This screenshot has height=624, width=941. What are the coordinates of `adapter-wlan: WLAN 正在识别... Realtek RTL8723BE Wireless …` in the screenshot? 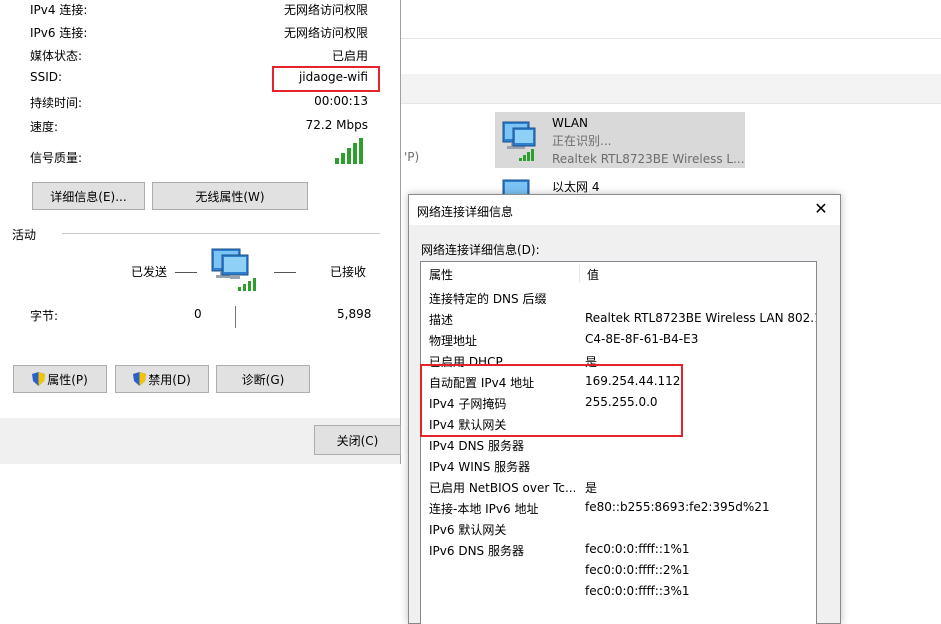 It's located at (620, 140).